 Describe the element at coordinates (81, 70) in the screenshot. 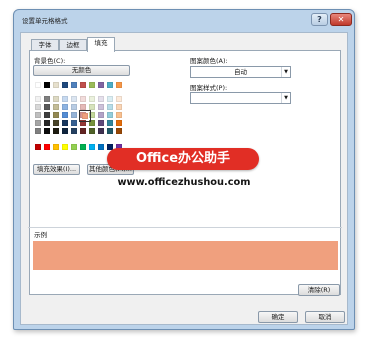

I see `no-color-button: 无颜色` at that location.